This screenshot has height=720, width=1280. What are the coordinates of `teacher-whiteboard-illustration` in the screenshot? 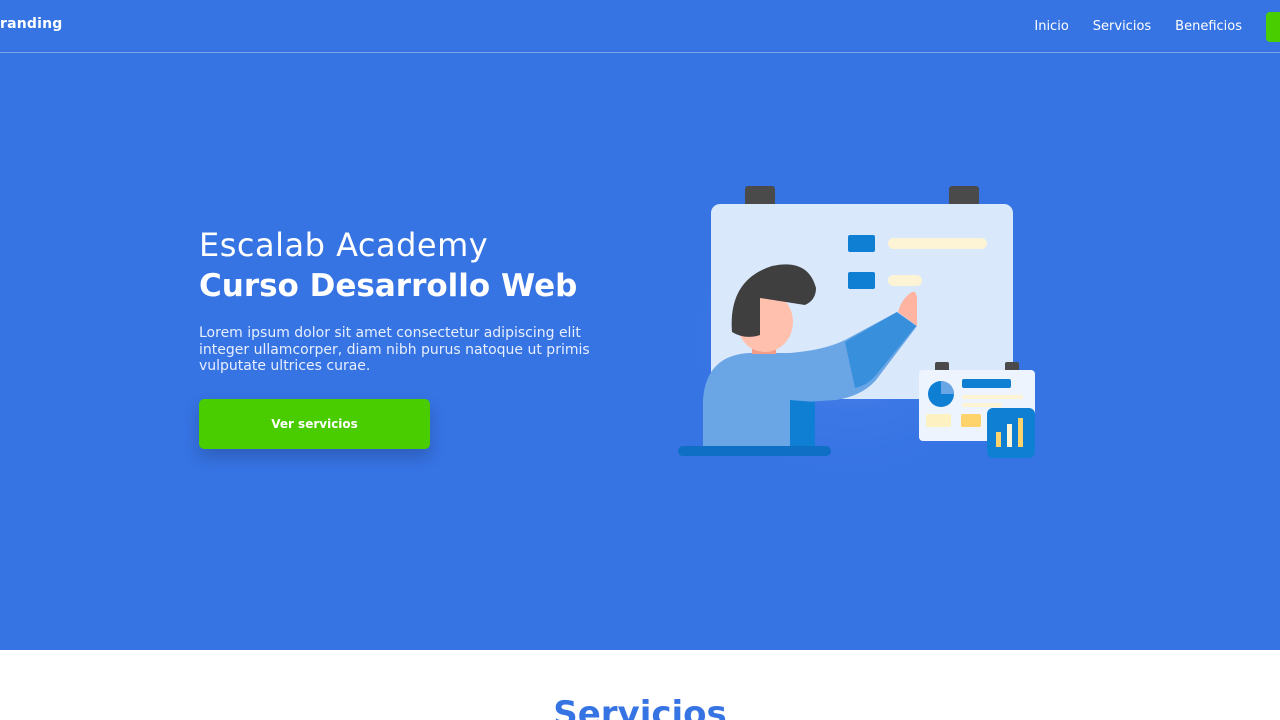 It's located at (850, 340).